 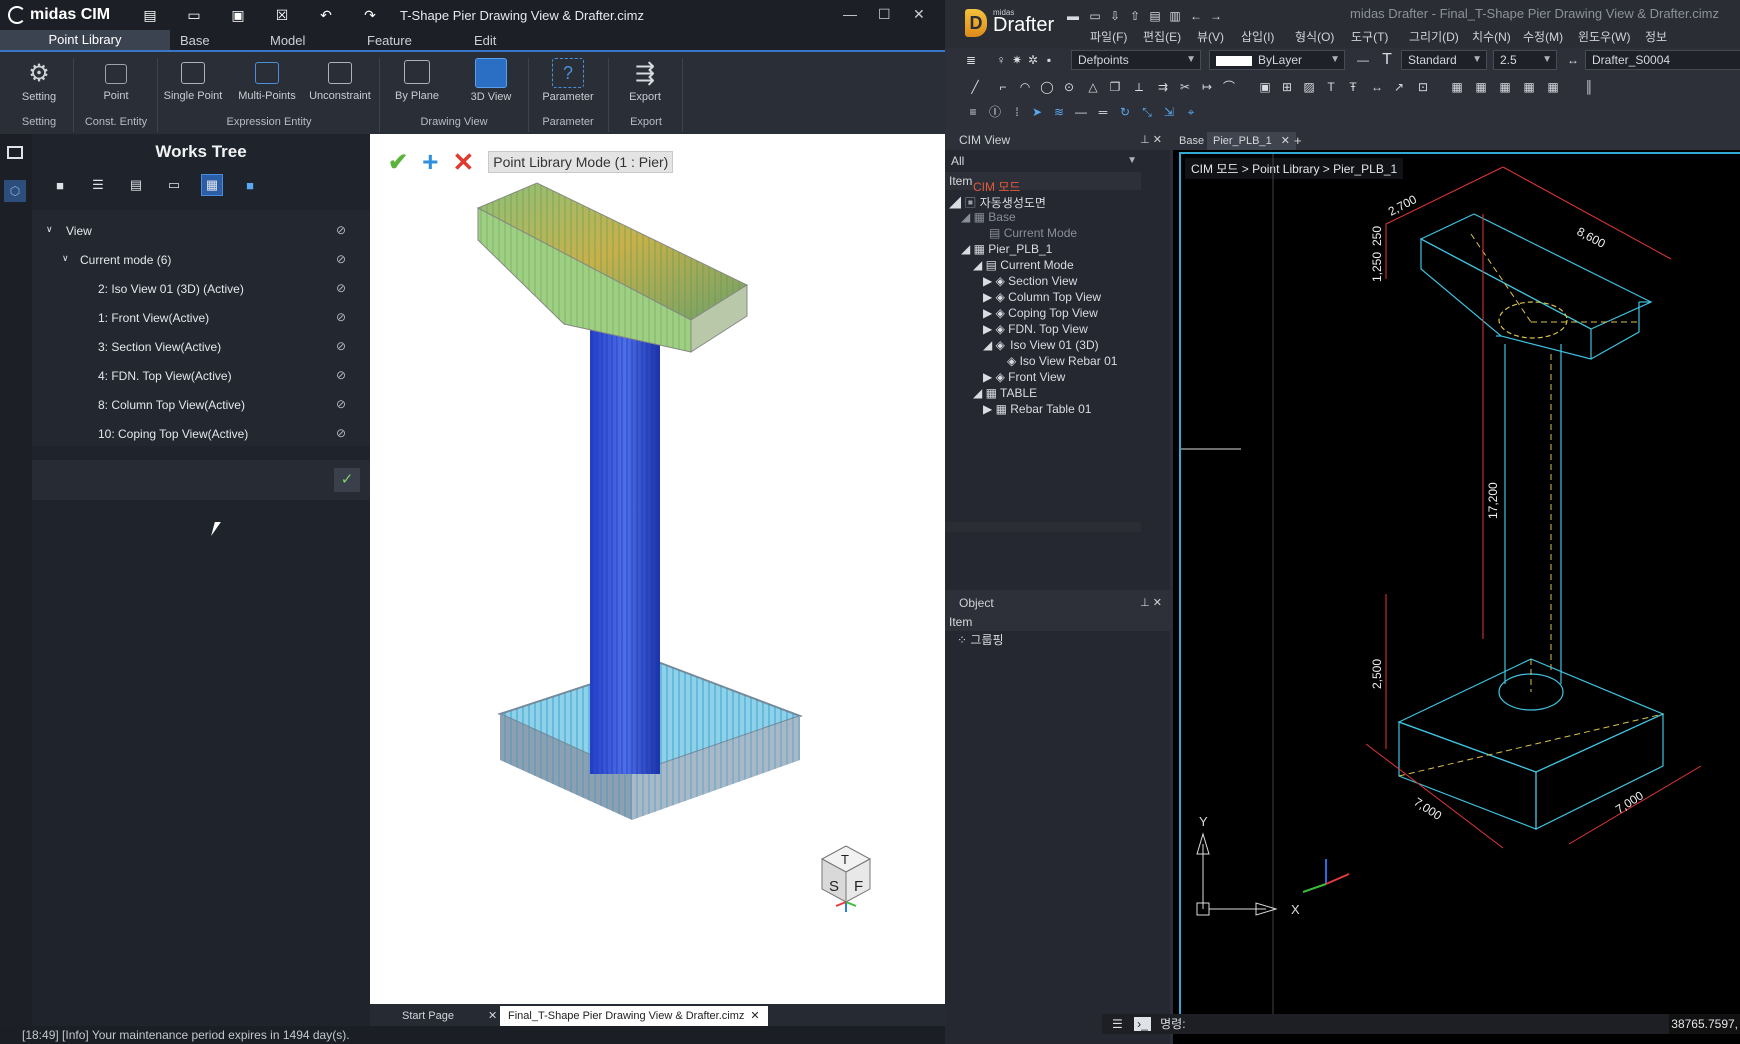 I want to click on insert-block-icon: ⊞, so click(x=1287, y=87).